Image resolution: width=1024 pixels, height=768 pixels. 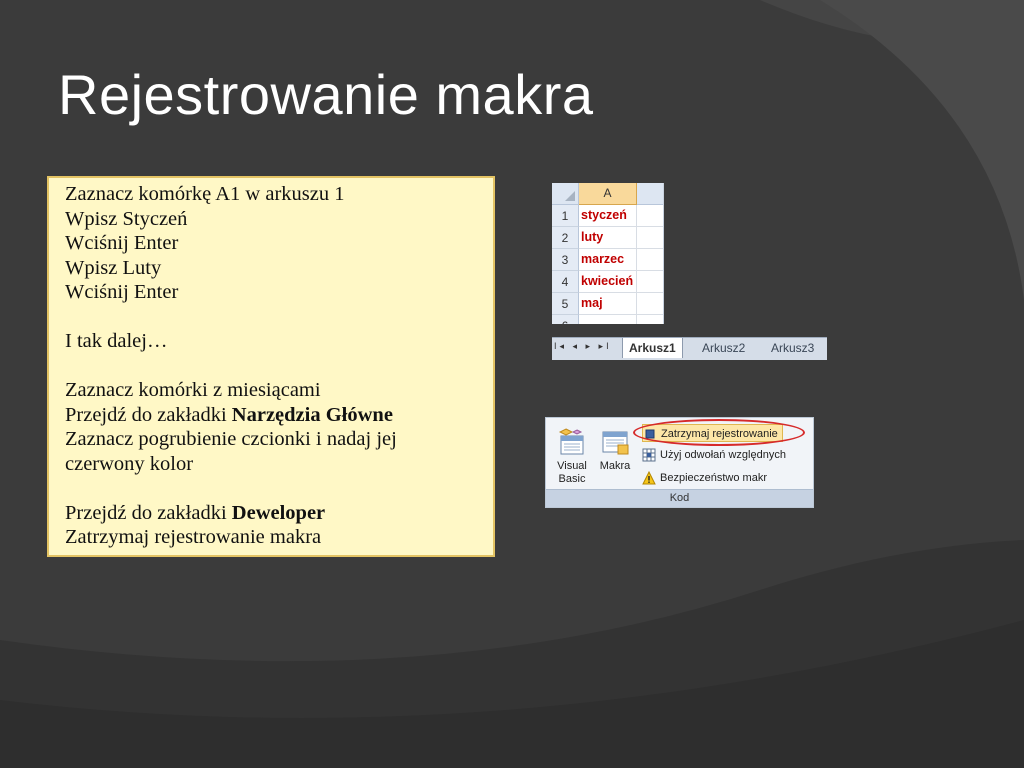 I want to click on select-all-corner, so click(x=565, y=194).